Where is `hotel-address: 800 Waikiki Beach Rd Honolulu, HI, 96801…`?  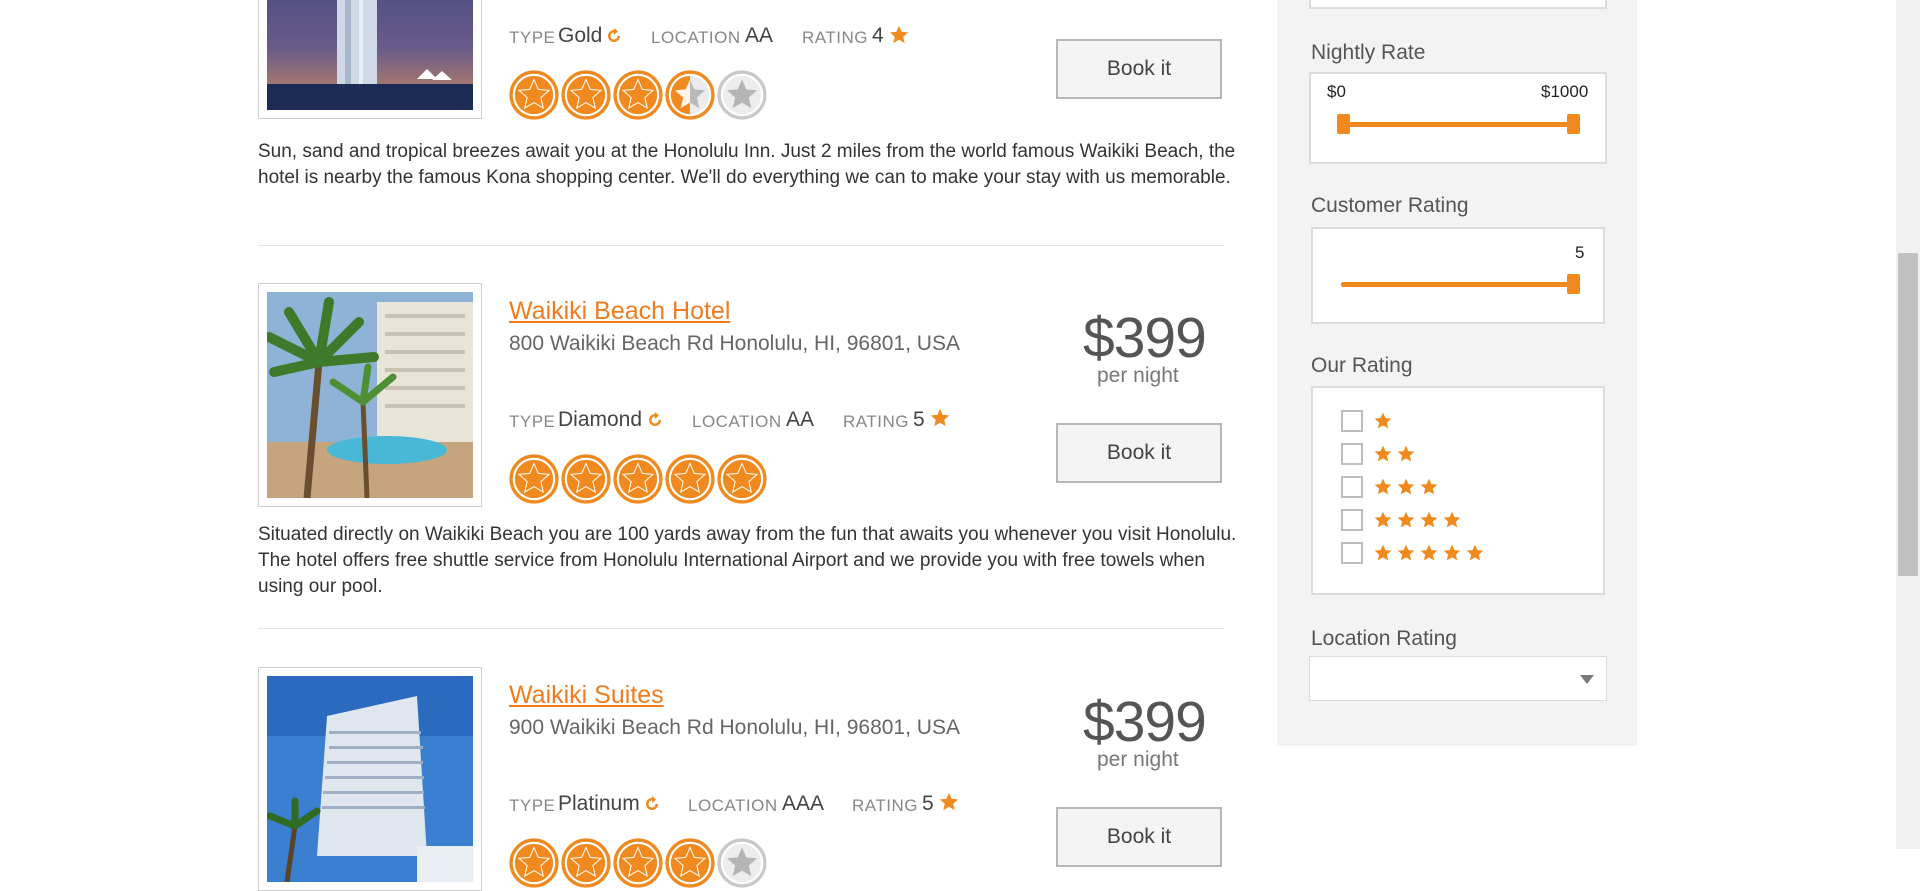
hotel-address: 800 Waikiki Beach Rd Honolulu, HI, 96801… is located at coordinates (734, 343).